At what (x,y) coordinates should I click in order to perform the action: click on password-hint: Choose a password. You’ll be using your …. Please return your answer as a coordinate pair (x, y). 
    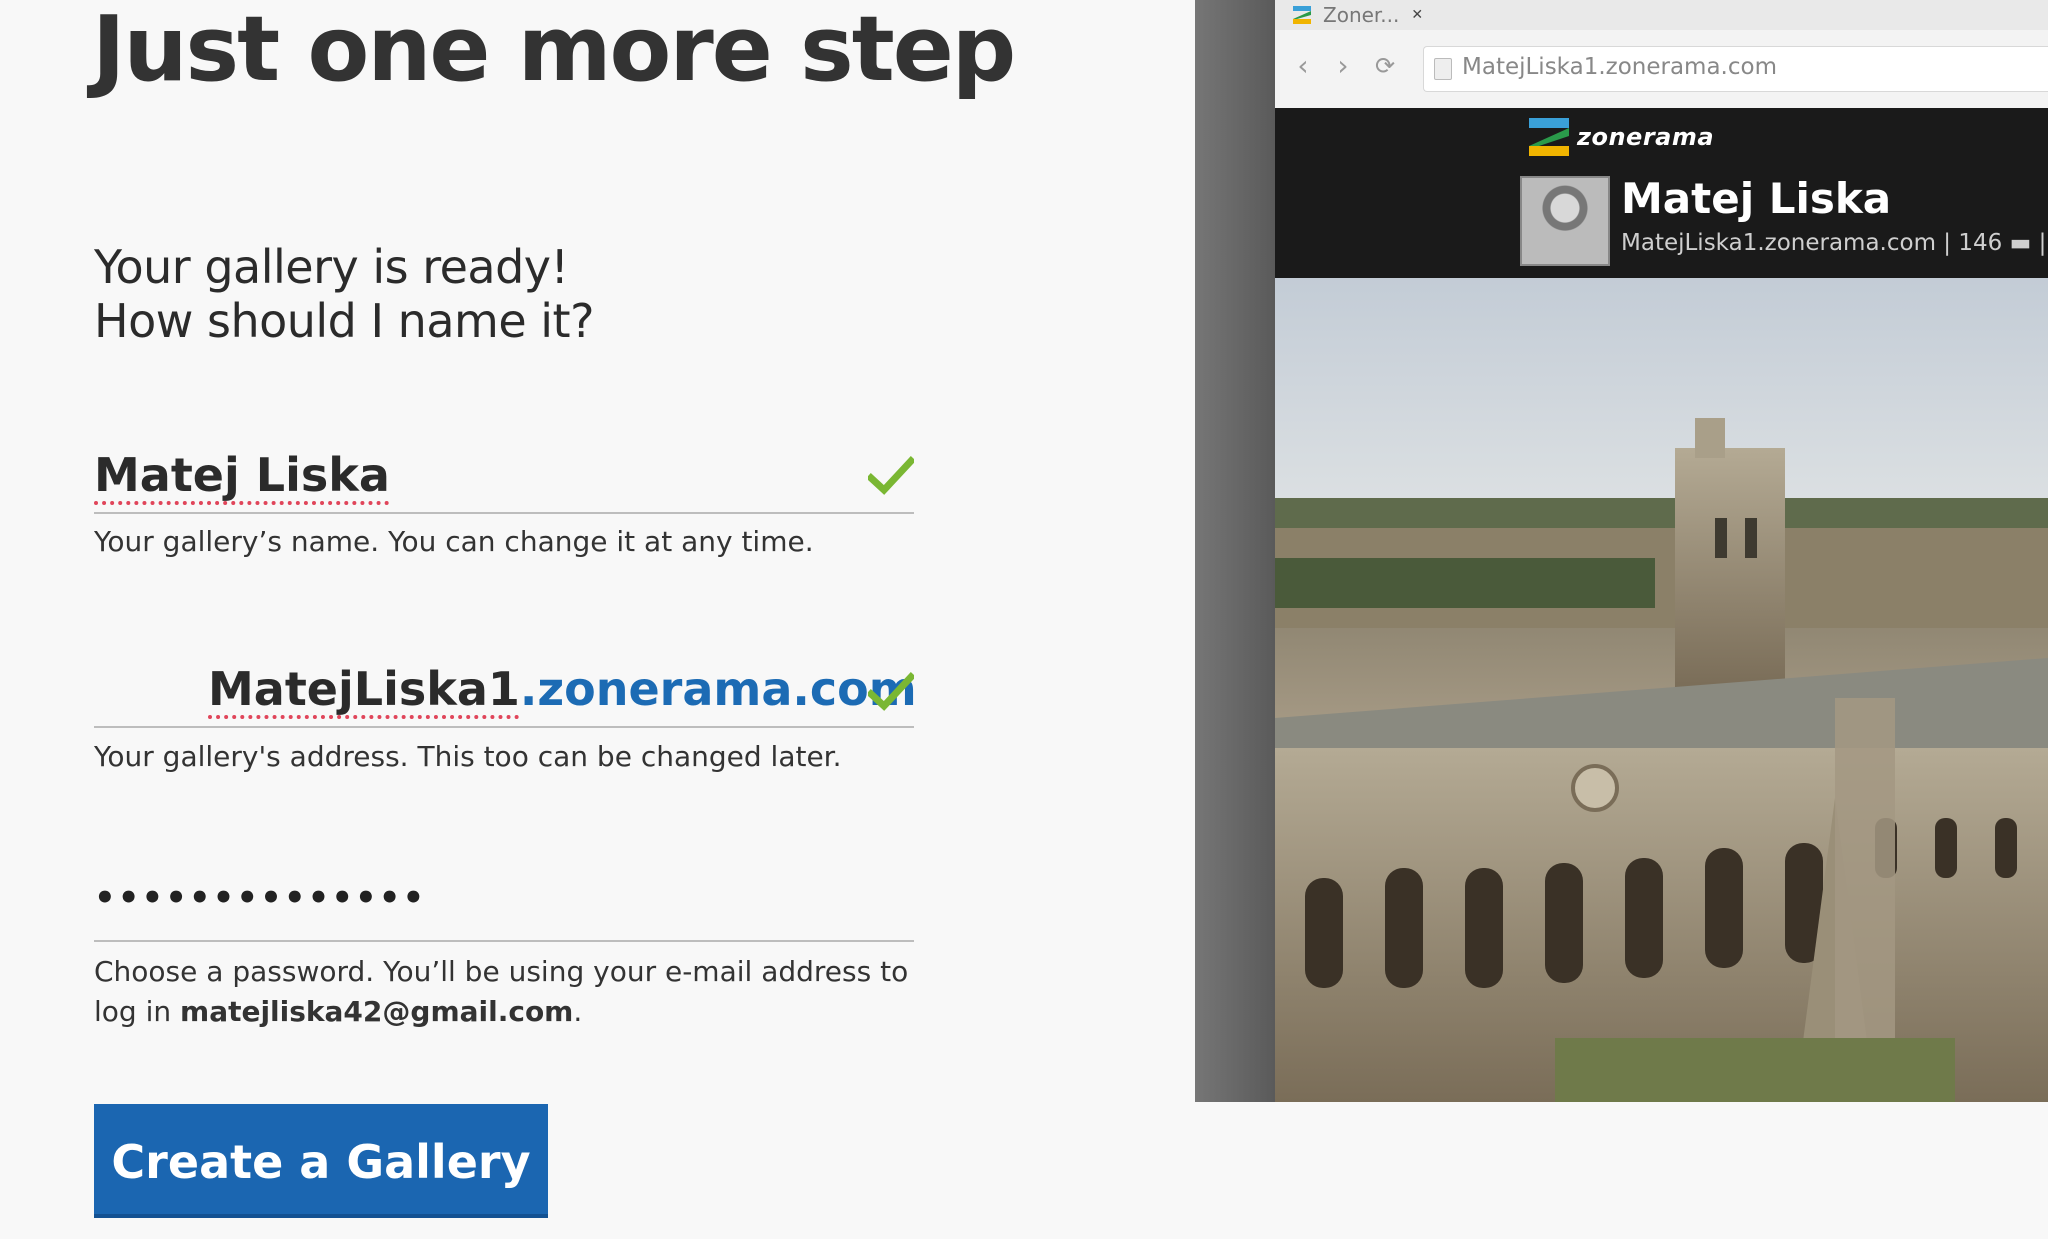
    Looking at the image, I should click on (504, 992).